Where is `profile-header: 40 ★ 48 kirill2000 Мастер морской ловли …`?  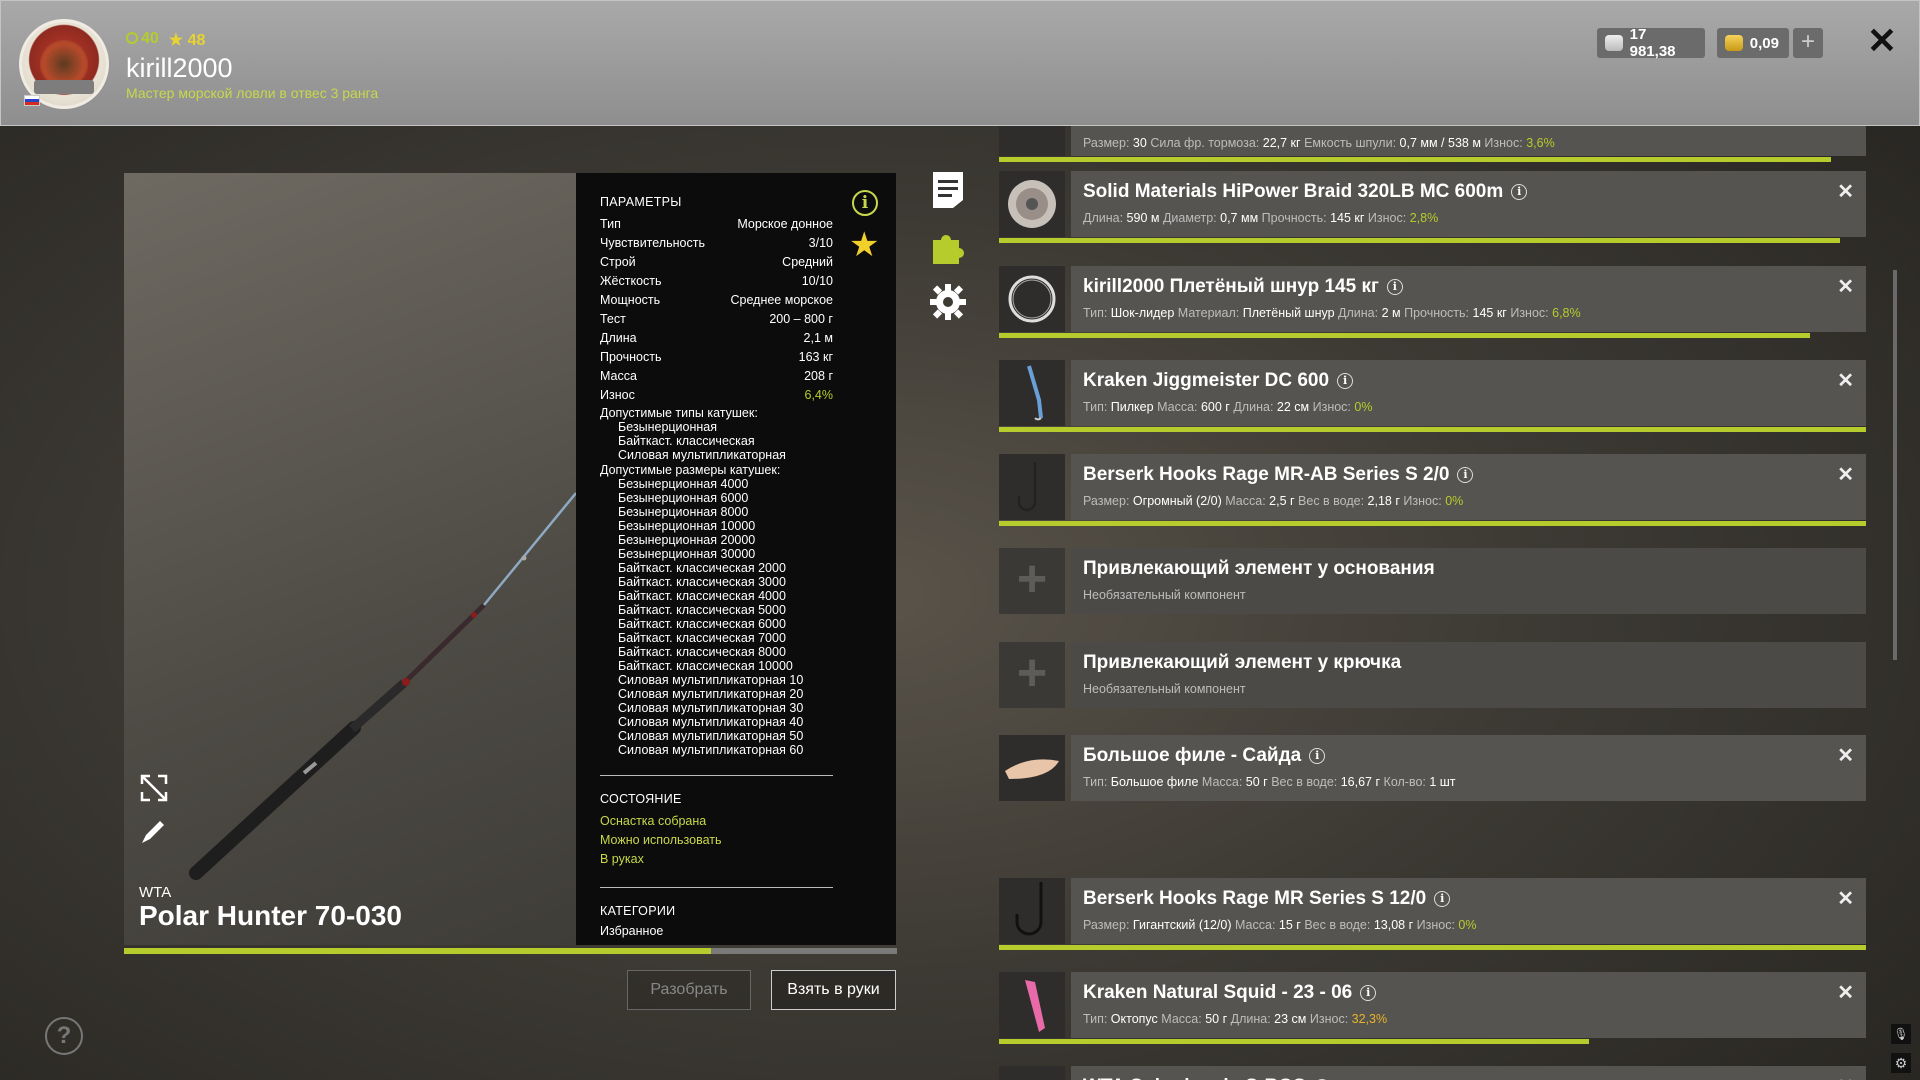 profile-header: 40 ★ 48 kirill2000 Мастер морской ловли … is located at coordinates (960, 63).